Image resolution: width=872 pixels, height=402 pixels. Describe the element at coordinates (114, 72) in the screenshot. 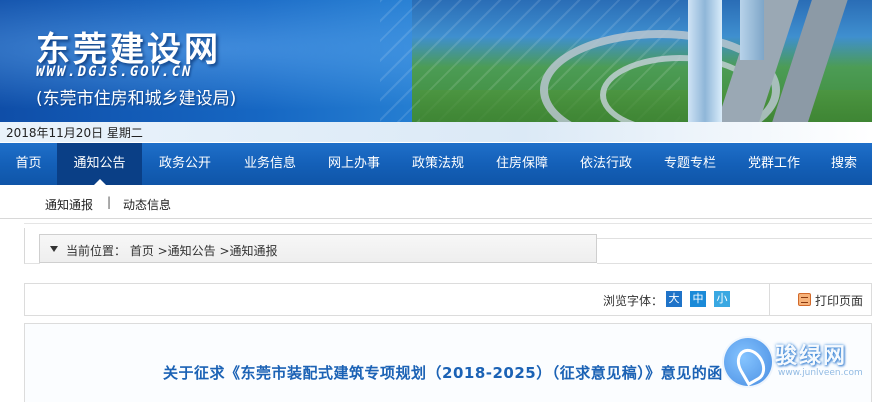

I see `site-logo-url: WWW.DGJS.GOV.CN` at that location.